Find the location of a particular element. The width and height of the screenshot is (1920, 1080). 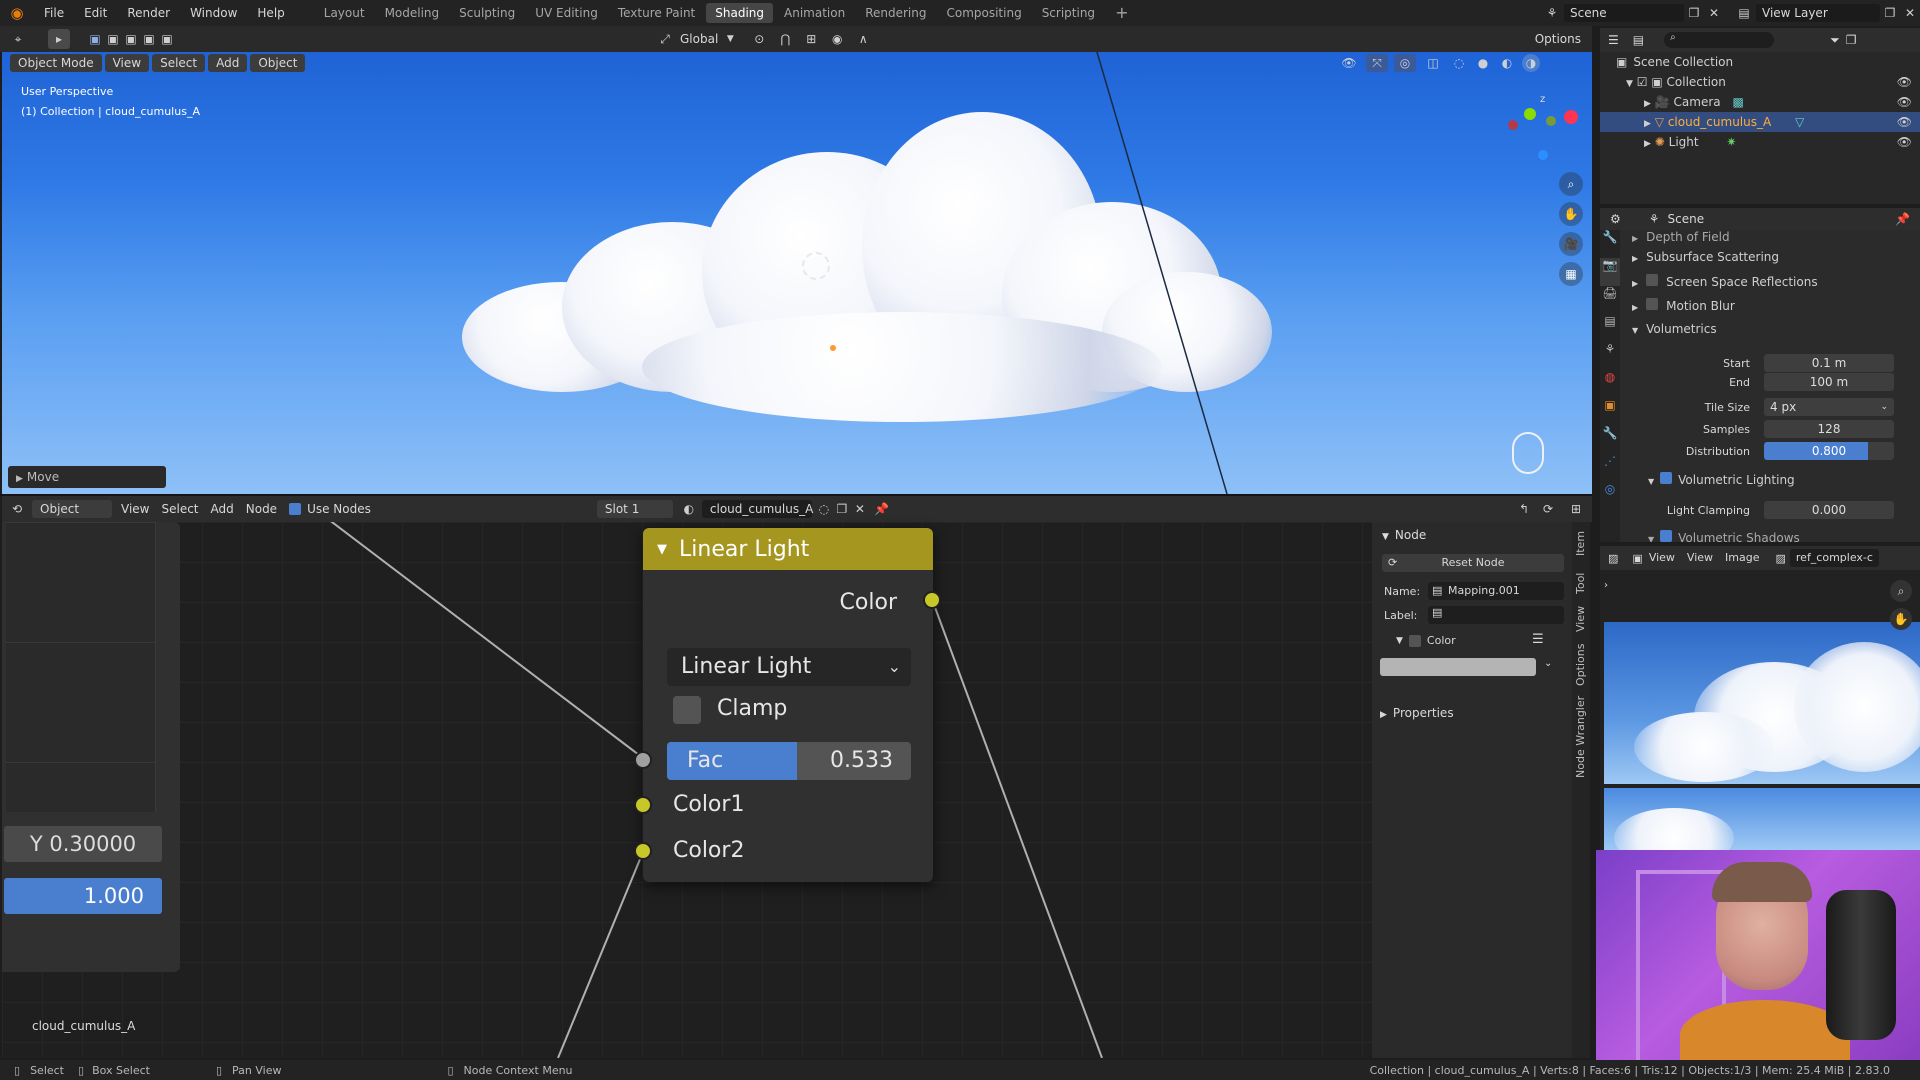

wireframe-shading-icon: ◌ is located at coordinates (1459, 63).